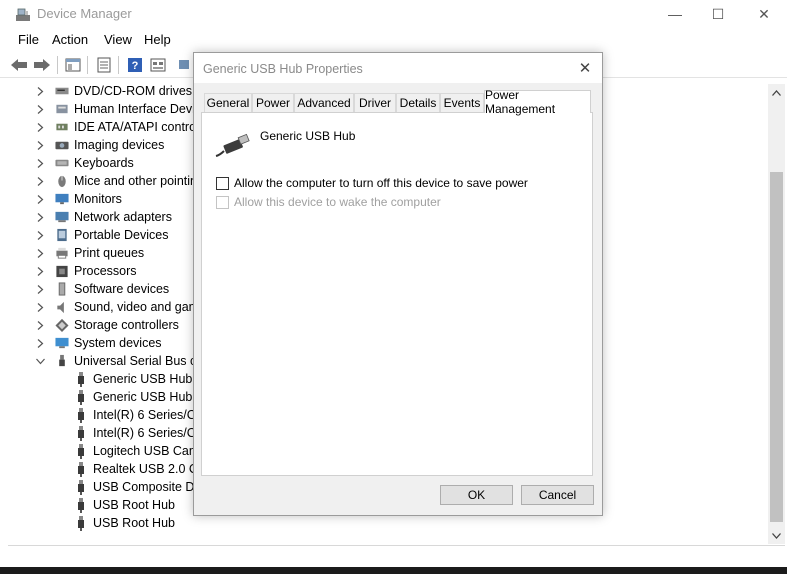 The width and height of the screenshot is (787, 574). What do you see at coordinates (122, 289) in the screenshot?
I see `tree-category-label: Software devices` at bounding box center [122, 289].